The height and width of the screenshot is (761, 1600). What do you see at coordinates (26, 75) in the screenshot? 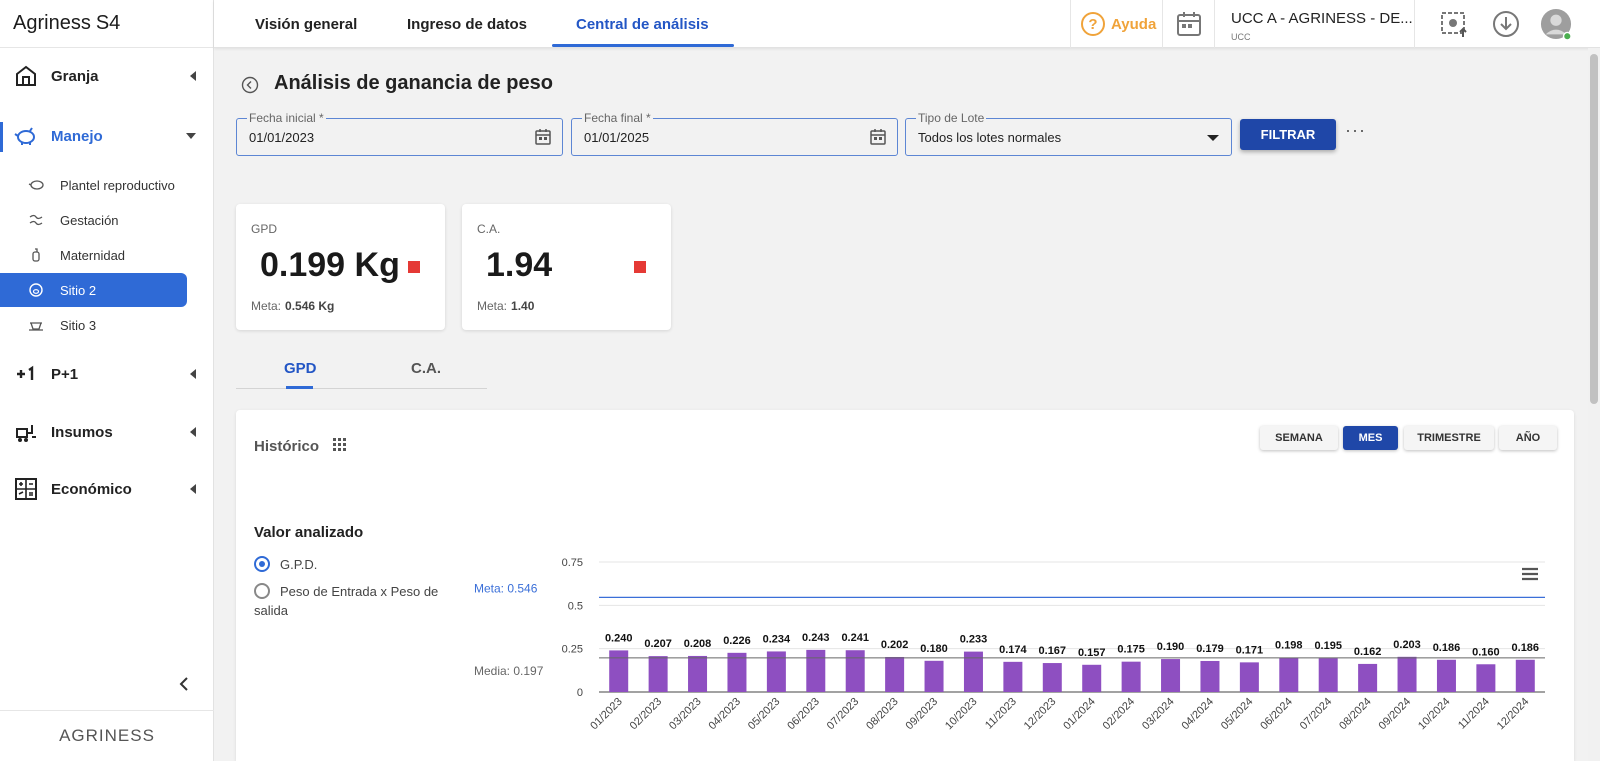
I see `barn-icon` at bounding box center [26, 75].